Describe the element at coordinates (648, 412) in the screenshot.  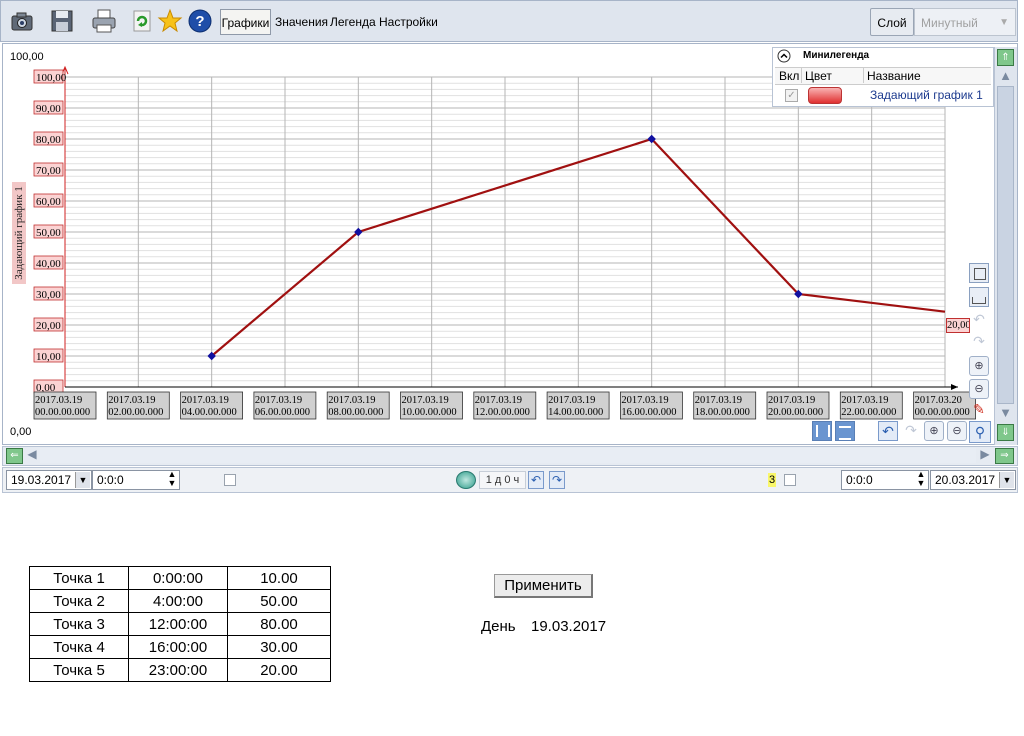
I see `x-tick-time: 16.00.00.000` at that location.